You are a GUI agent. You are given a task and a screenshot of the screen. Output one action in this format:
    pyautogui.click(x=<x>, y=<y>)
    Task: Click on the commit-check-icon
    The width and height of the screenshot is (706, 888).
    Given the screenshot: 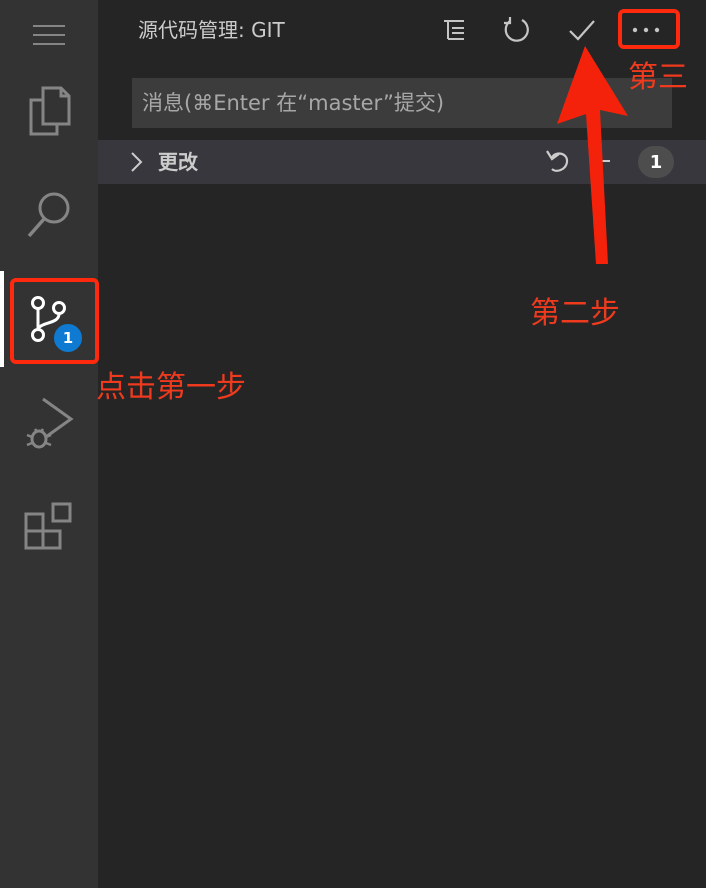 What is the action you would take?
    pyautogui.click(x=582, y=30)
    